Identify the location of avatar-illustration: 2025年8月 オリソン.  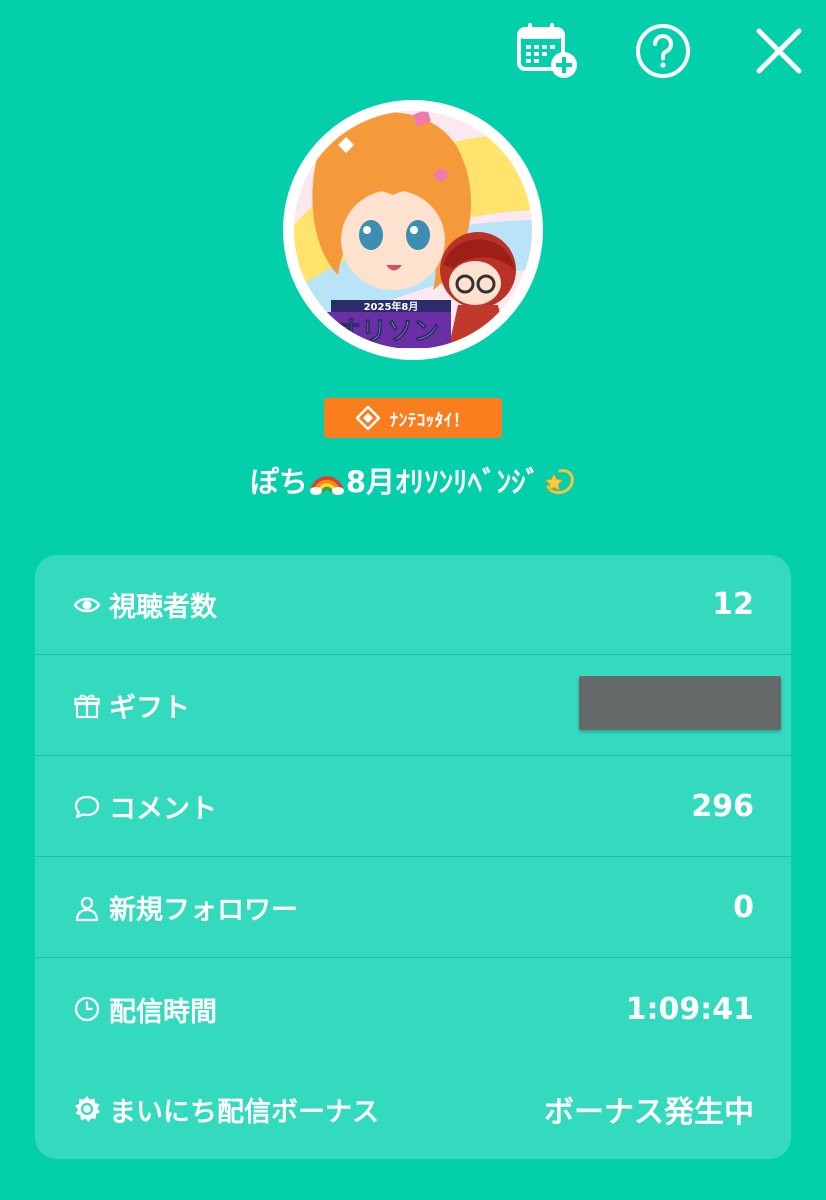
(413, 230).